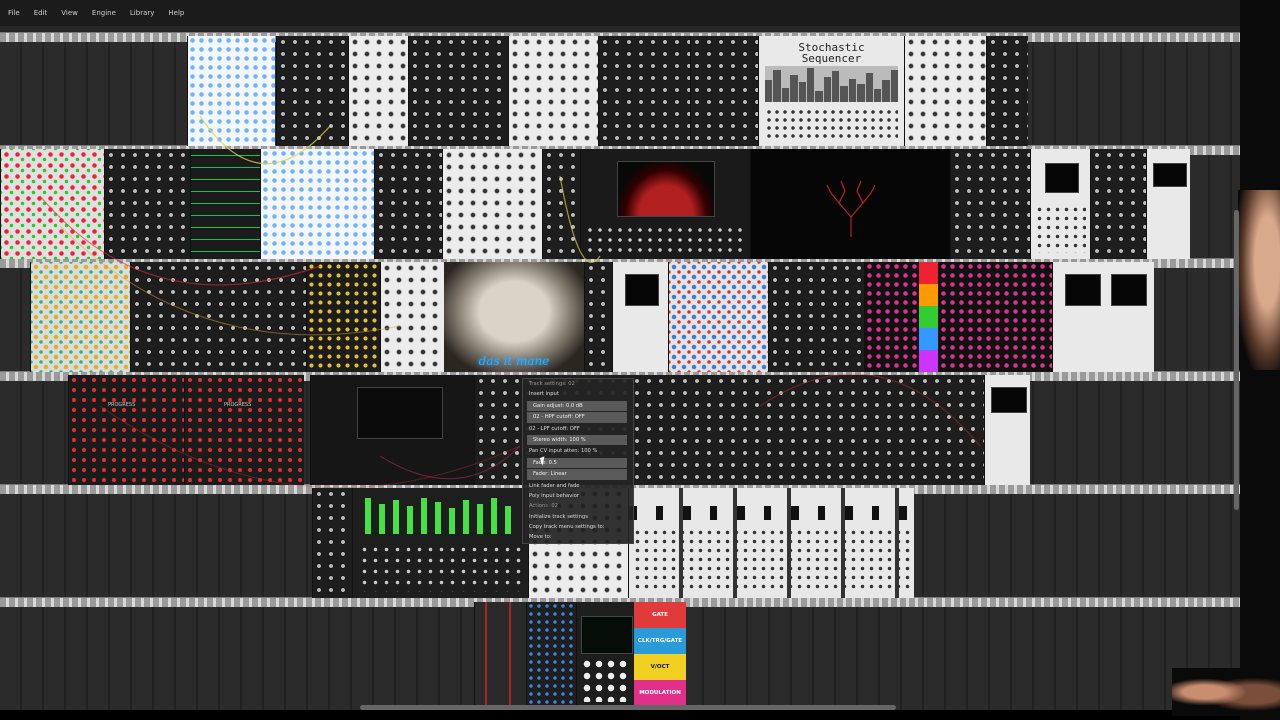 The width and height of the screenshot is (1280, 720). What do you see at coordinates (718, 317) in the screenshot?
I see `module-mixer-colorful` at bounding box center [718, 317].